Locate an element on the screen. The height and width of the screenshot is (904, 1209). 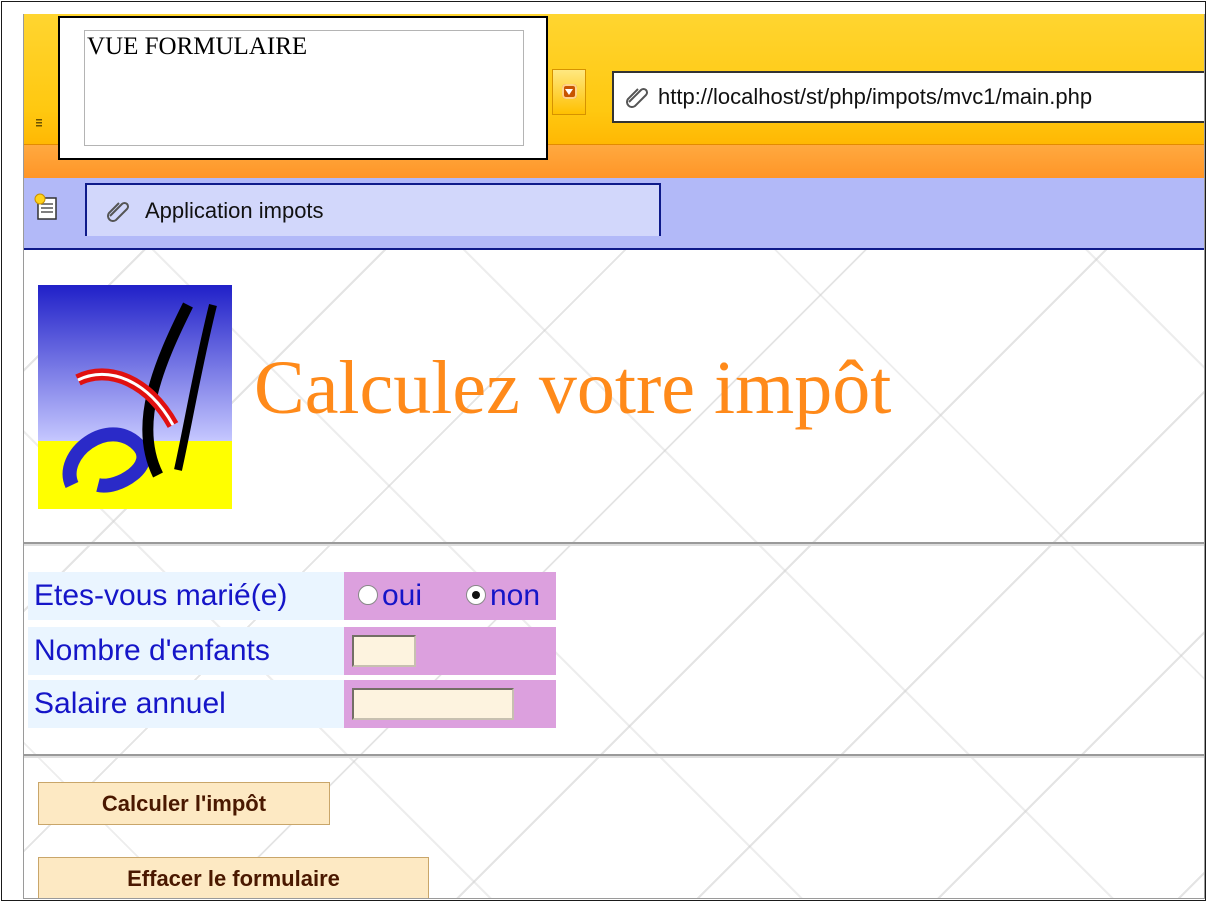
children-label: Nombre d'enfants is located at coordinates (186, 651).